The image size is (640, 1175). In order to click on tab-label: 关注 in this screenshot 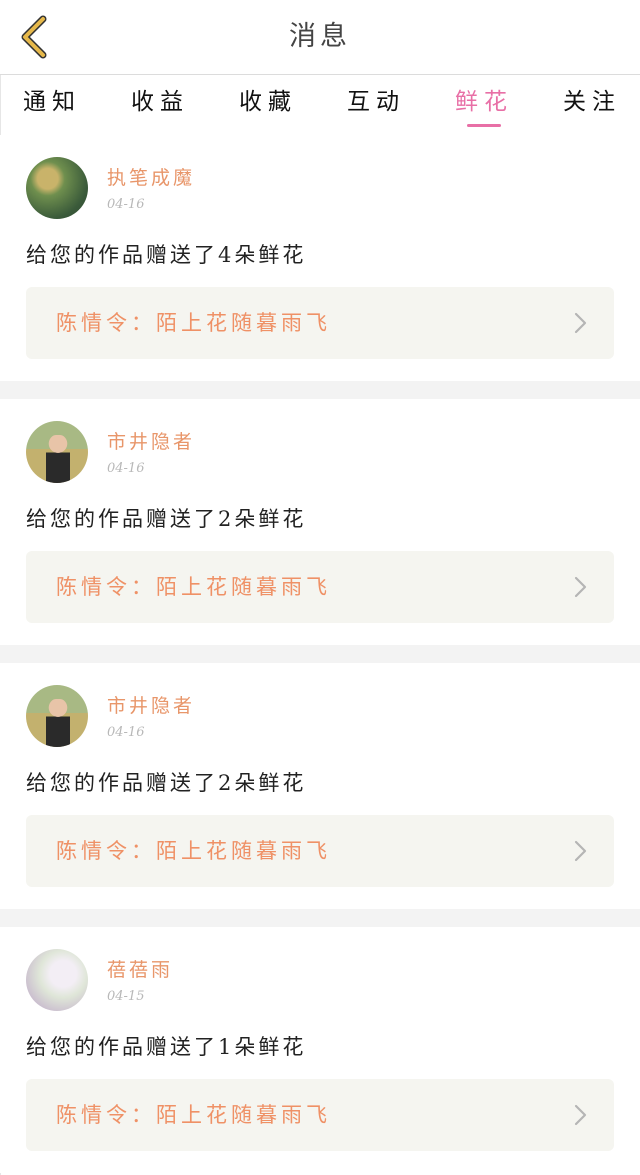, I will do `click(592, 102)`.